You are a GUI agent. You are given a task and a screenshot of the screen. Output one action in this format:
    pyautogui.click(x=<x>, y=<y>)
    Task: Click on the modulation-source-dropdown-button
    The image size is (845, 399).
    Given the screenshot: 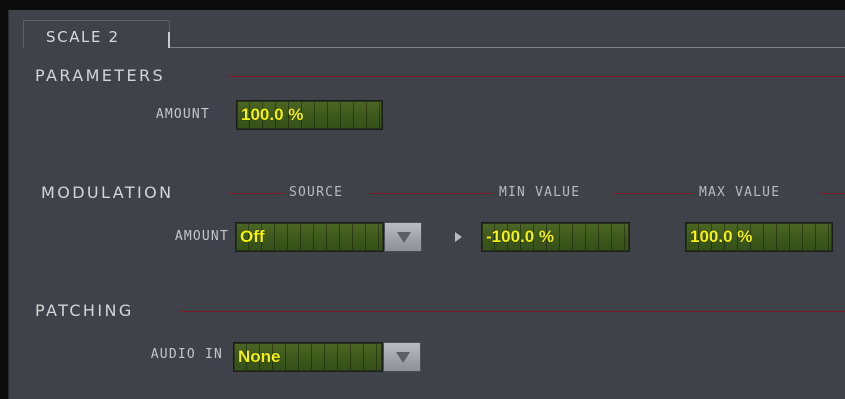 What is the action you would take?
    pyautogui.click(x=403, y=237)
    